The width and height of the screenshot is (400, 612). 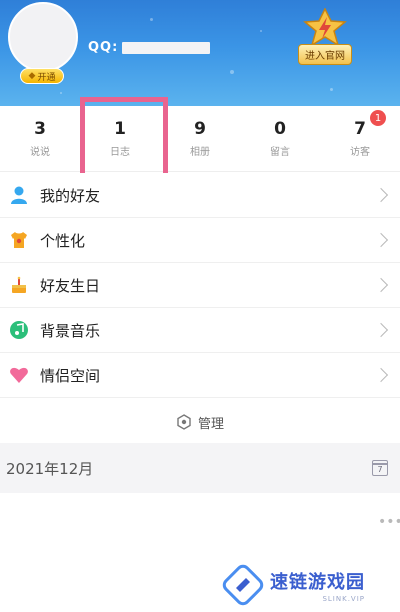 I want to click on qq-label: QQ:, so click(x=103, y=47).